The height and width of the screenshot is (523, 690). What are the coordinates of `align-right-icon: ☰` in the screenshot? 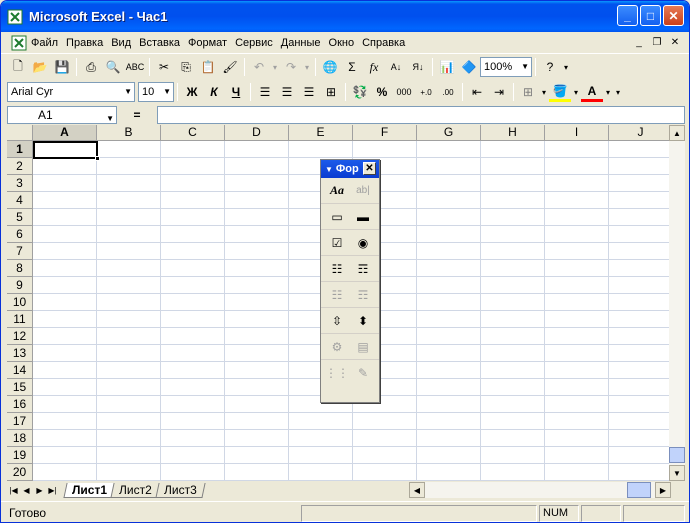 It's located at (309, 92).